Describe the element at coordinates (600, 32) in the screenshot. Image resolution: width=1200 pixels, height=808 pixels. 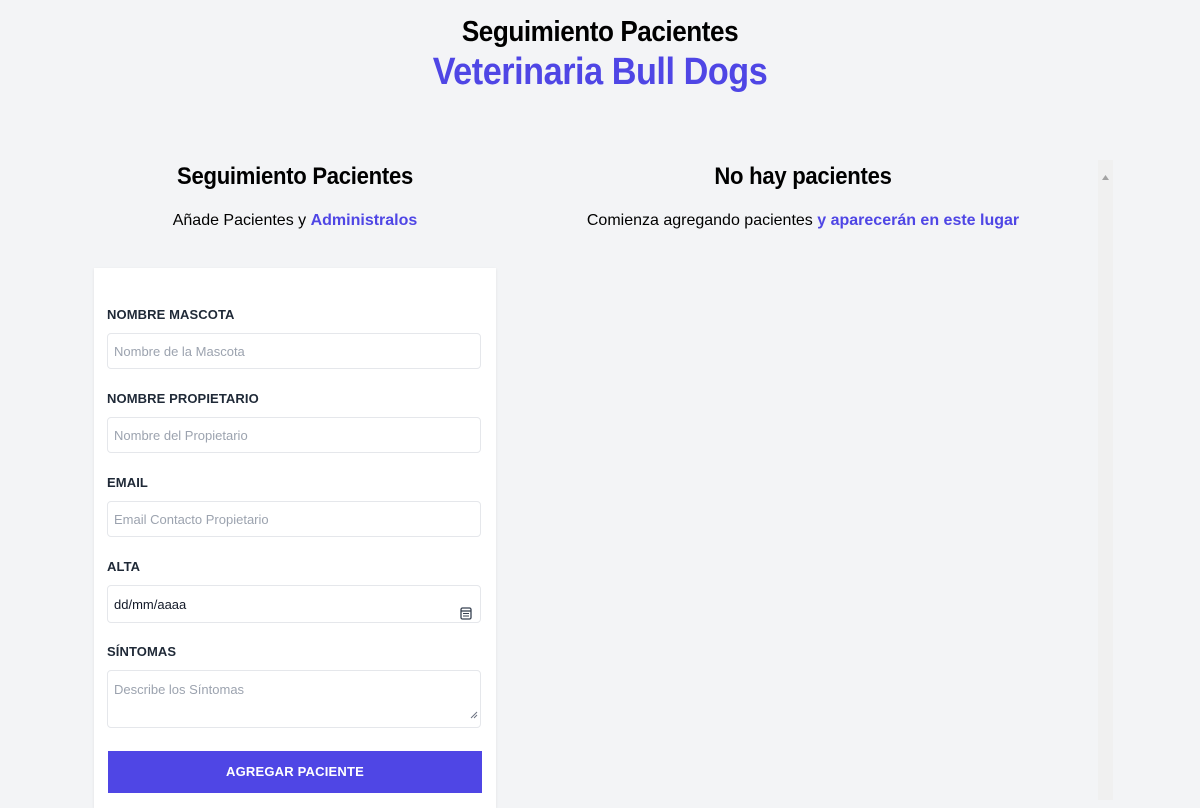
I see `page-title-main: Seguimiento Pacientes` at that location.